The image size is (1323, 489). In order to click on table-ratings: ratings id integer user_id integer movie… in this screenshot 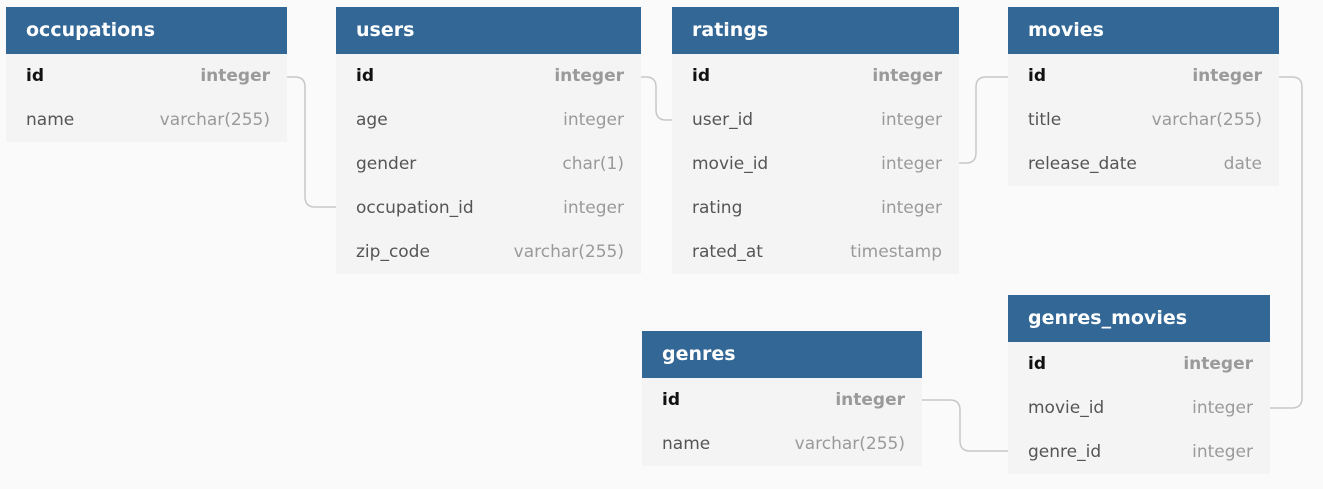, I will do `click(815, 140)`.